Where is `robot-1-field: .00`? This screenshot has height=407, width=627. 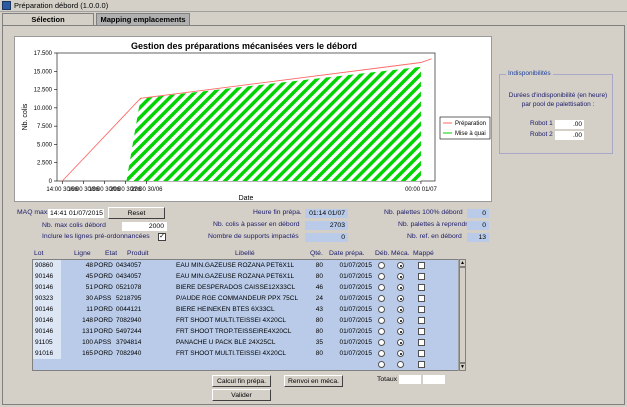 robot-1-field: .00 is located at coordinates (569, 124).